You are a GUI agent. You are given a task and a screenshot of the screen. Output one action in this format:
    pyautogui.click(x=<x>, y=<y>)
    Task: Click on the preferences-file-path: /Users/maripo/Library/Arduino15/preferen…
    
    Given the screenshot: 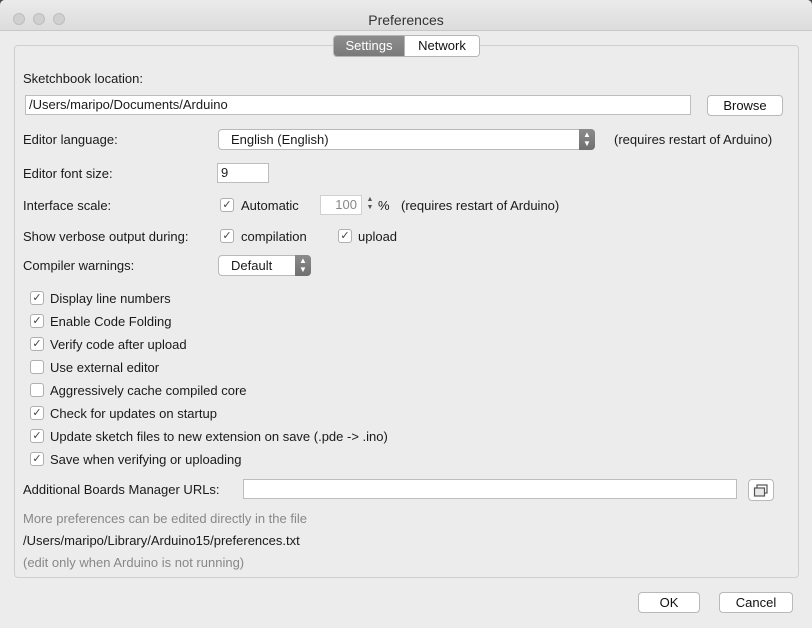 What is the action you would take?
    pyautogui.click(x=161, y=540)
    